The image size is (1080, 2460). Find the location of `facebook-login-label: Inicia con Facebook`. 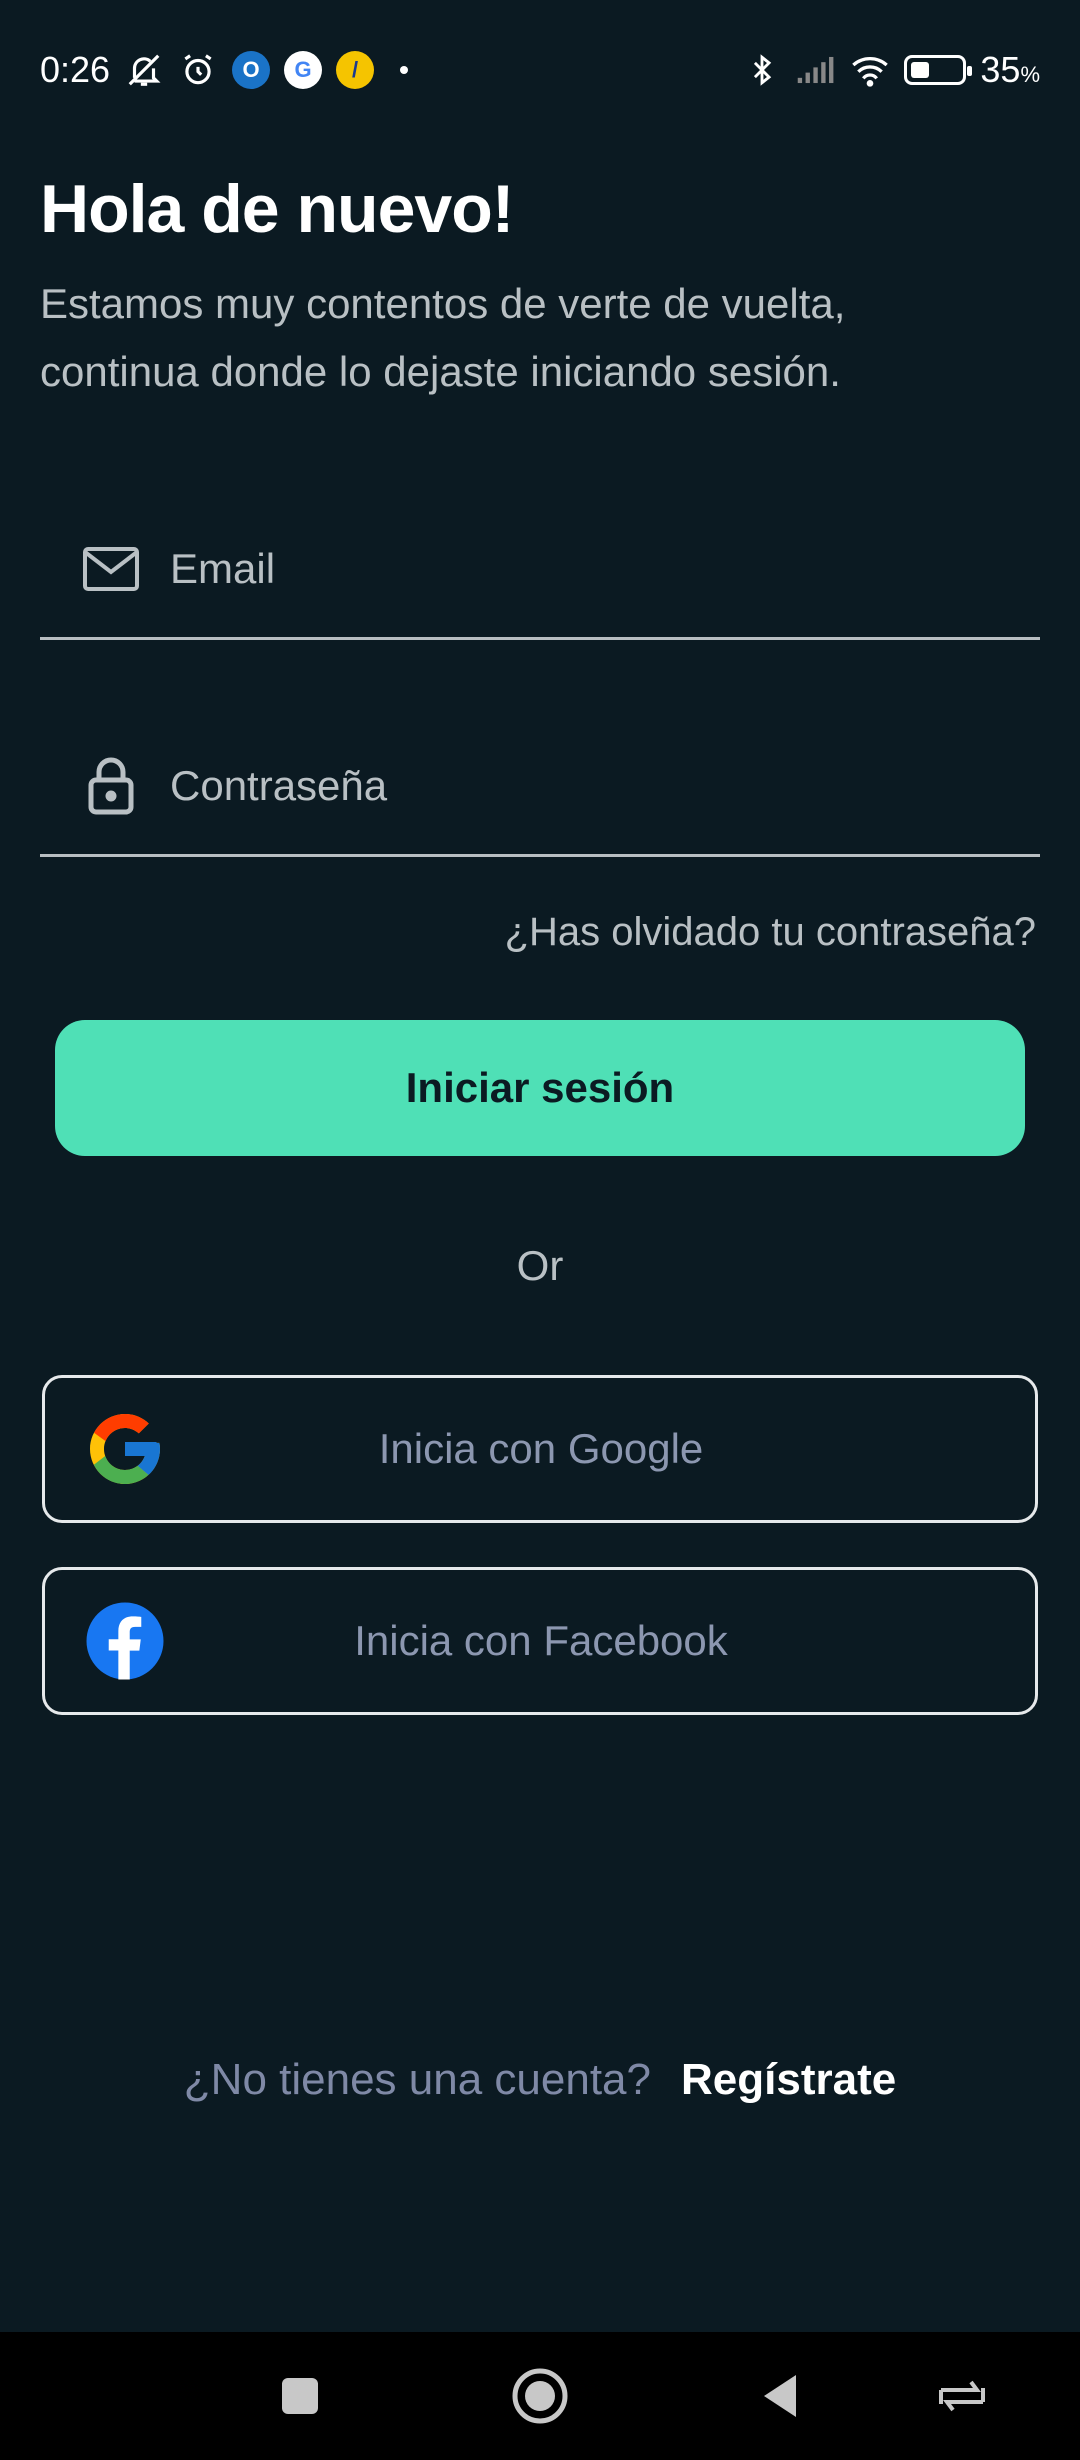

facebook-login-label: Inicia con Facebook is located at coordinates (541, 1640).